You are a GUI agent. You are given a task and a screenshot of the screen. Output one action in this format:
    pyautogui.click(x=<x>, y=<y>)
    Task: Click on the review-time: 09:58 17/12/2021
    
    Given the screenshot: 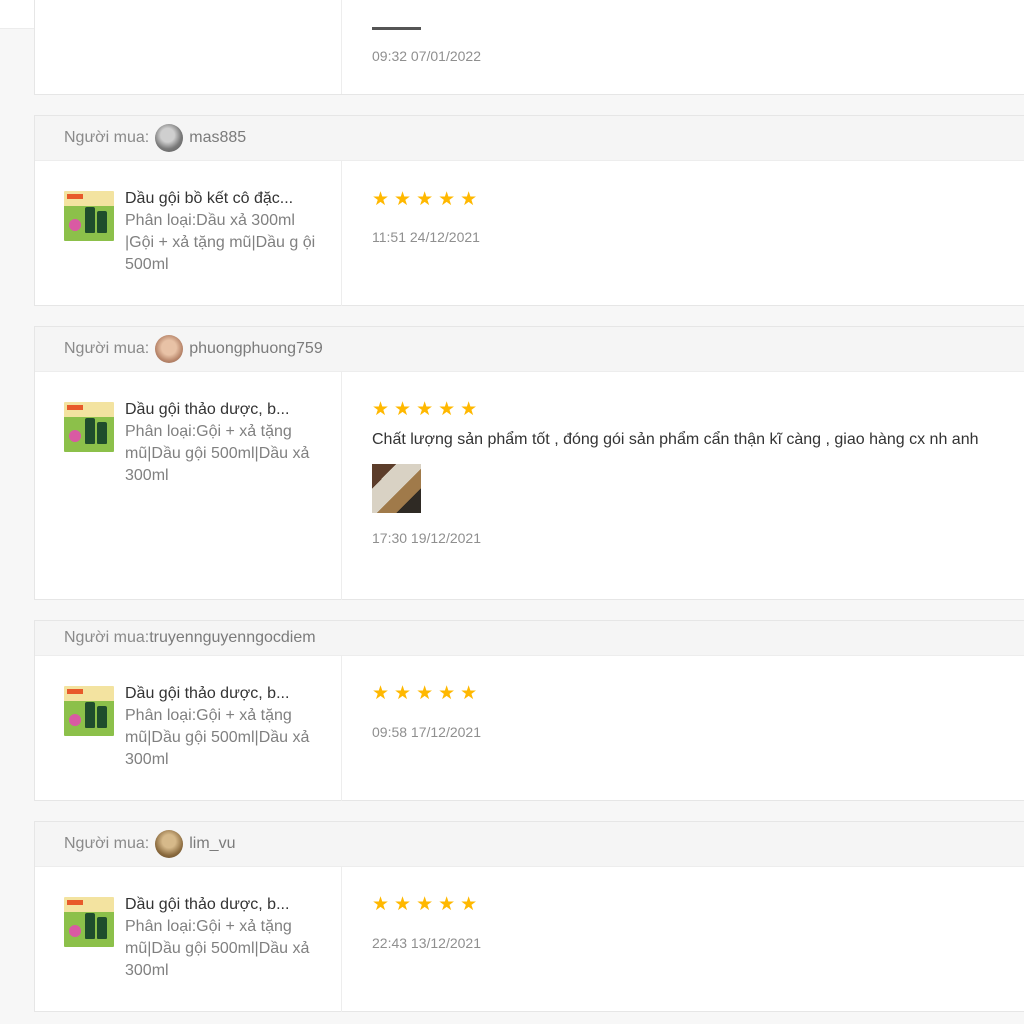 What is the action you would take?
    pyautogui.click(x=426, y=732)
    